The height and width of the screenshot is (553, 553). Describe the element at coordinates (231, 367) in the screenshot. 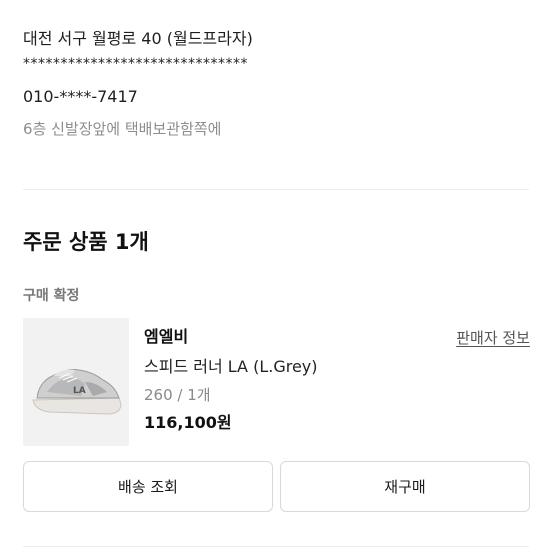

I see `product-name: 스피드 러너 LA (L.Grey)` at that location.